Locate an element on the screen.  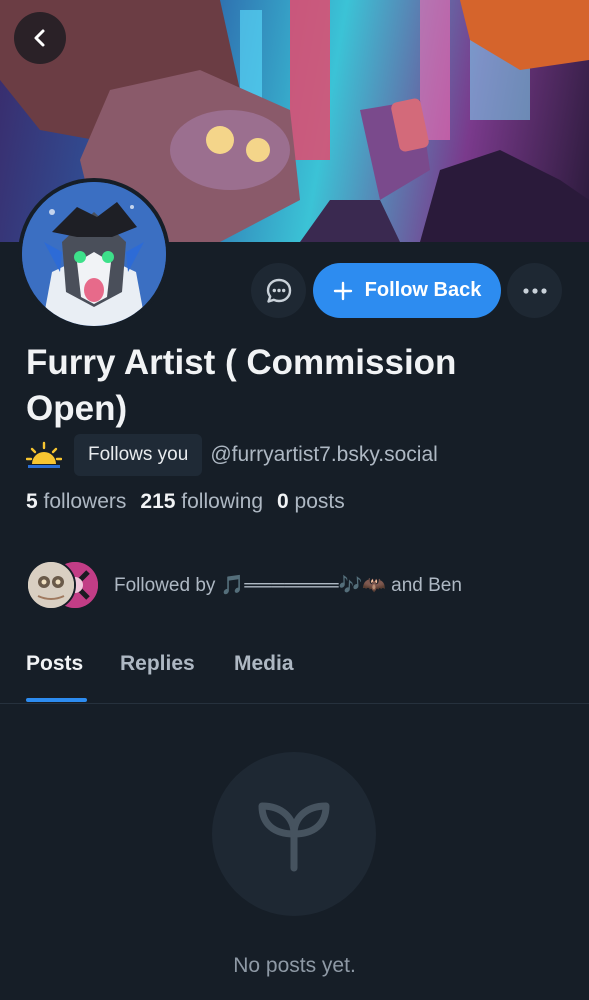
handle-row: Follows you @furryartist7.bsky.social is located at coordinates (232, 455).